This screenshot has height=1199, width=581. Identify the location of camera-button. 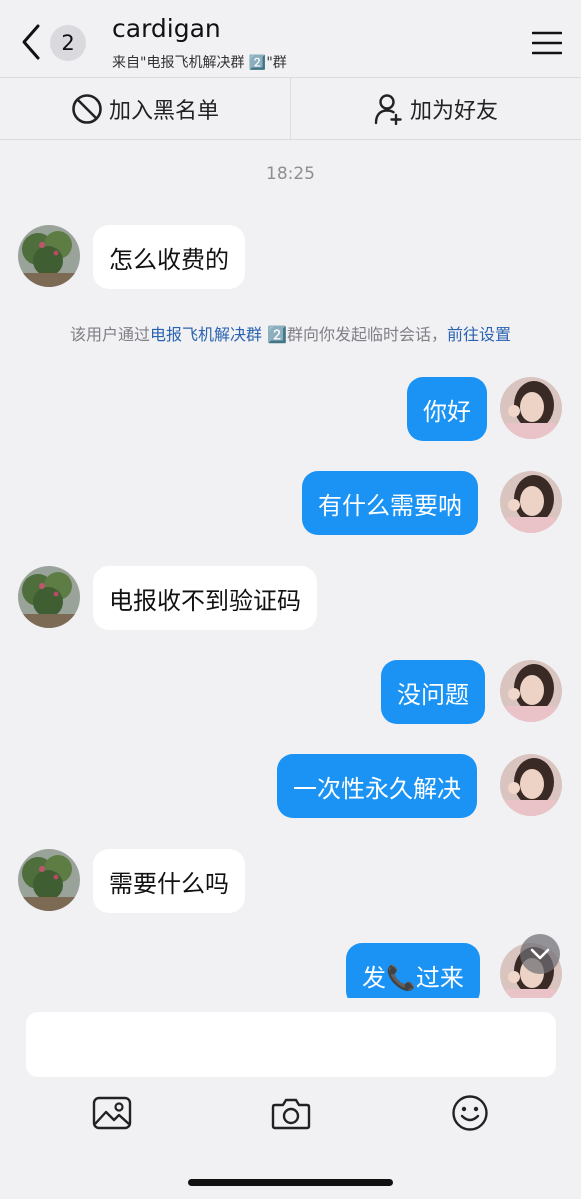
(291, 1113).